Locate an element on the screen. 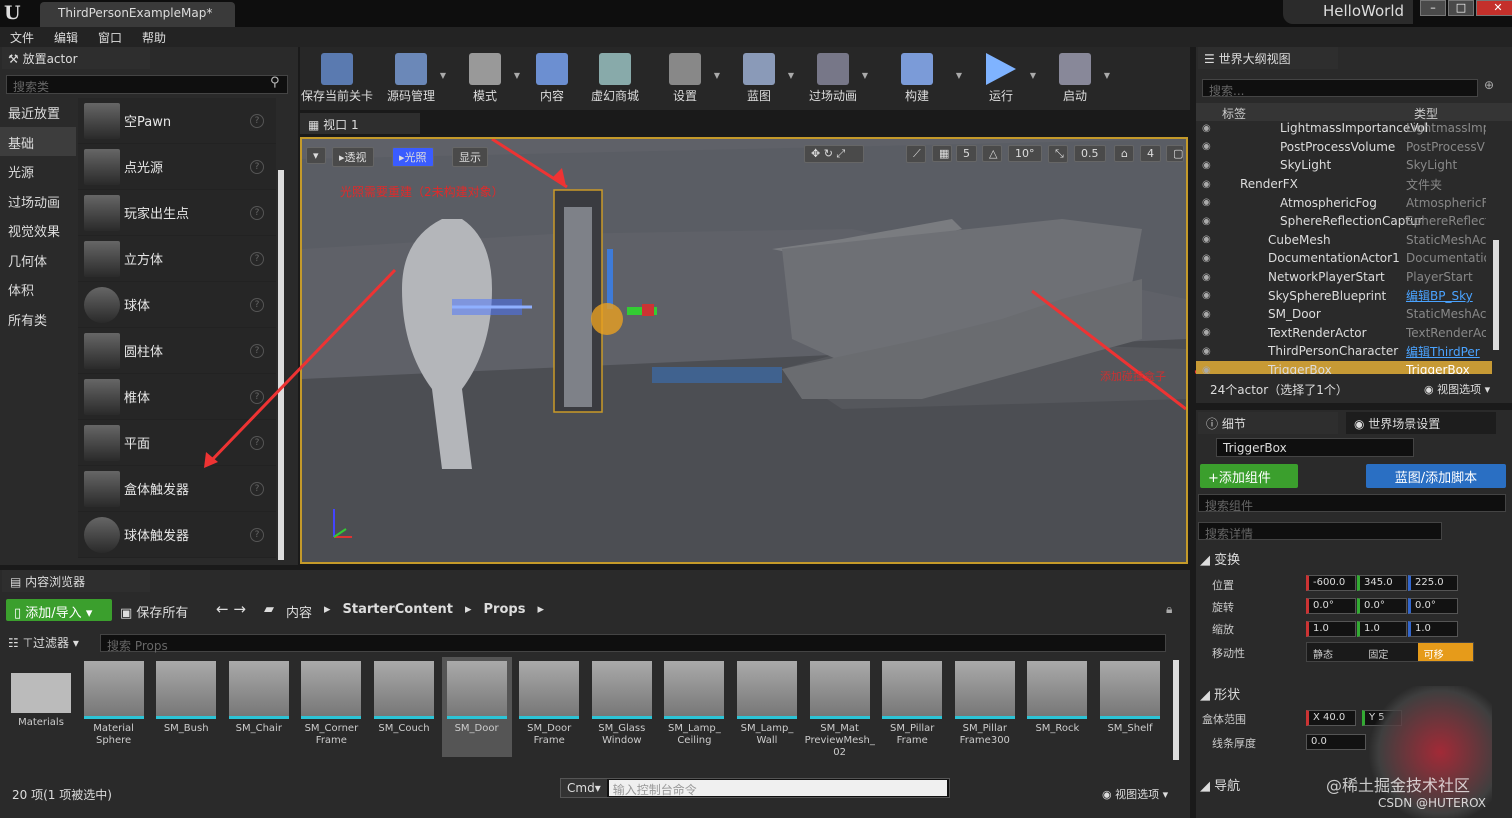 This screenshot has height=818, width=1512. actor-name-field: TriggerBox is located at coordinates (1315, 447).